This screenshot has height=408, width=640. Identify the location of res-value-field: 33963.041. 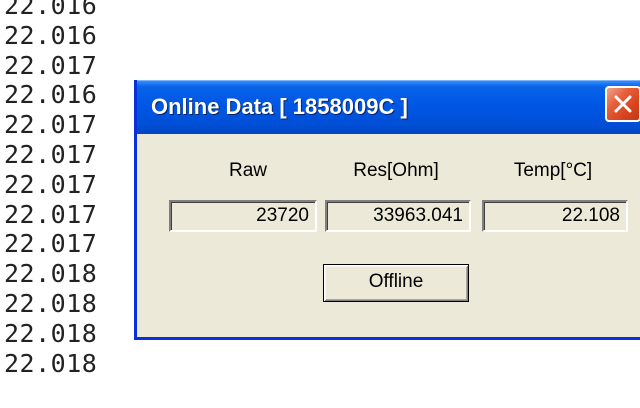
(398, 216).